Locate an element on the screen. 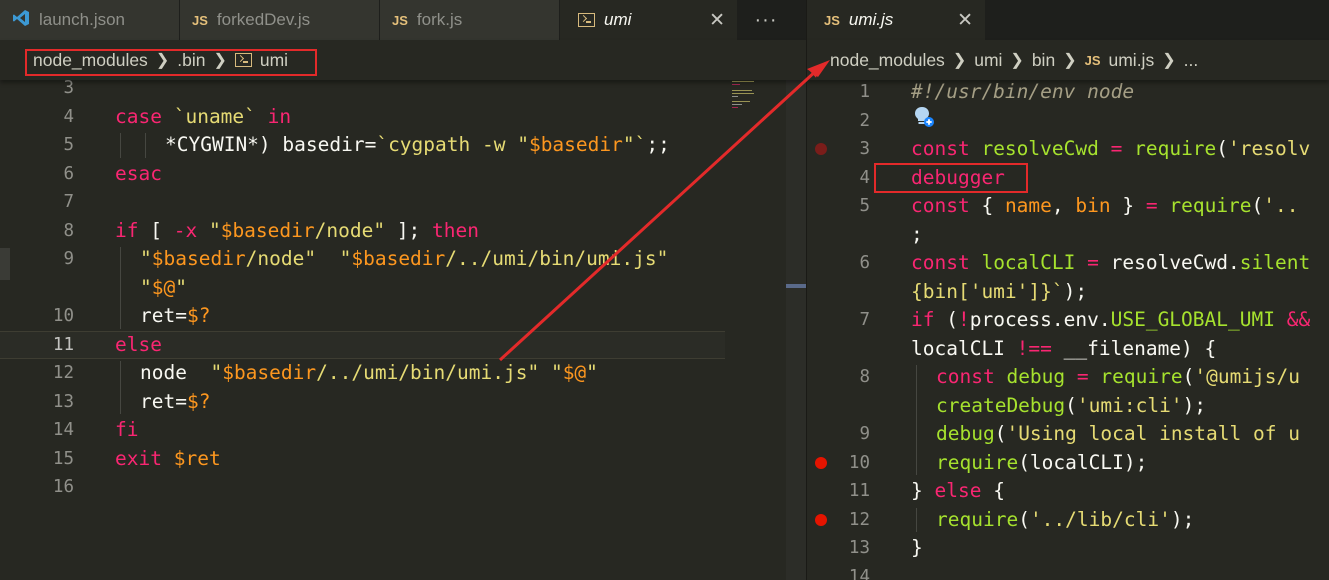 Image resolution: width=1329 pixels, height=580 pixels. code-token: -x is located at coordinates (185, 230).